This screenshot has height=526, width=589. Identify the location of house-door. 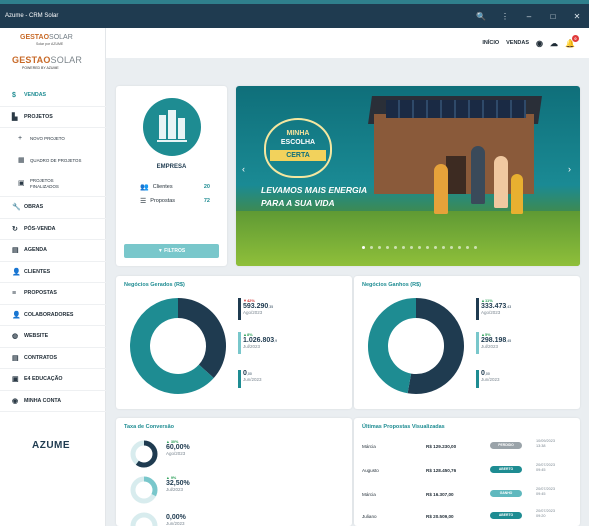
(456, 175).